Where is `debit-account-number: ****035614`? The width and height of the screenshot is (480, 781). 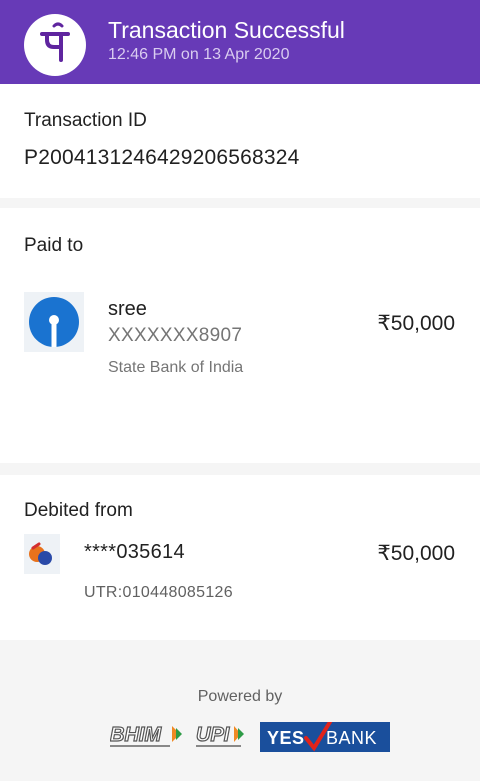 debit-account-number: ****035614 is located at coordinates (134, 552).